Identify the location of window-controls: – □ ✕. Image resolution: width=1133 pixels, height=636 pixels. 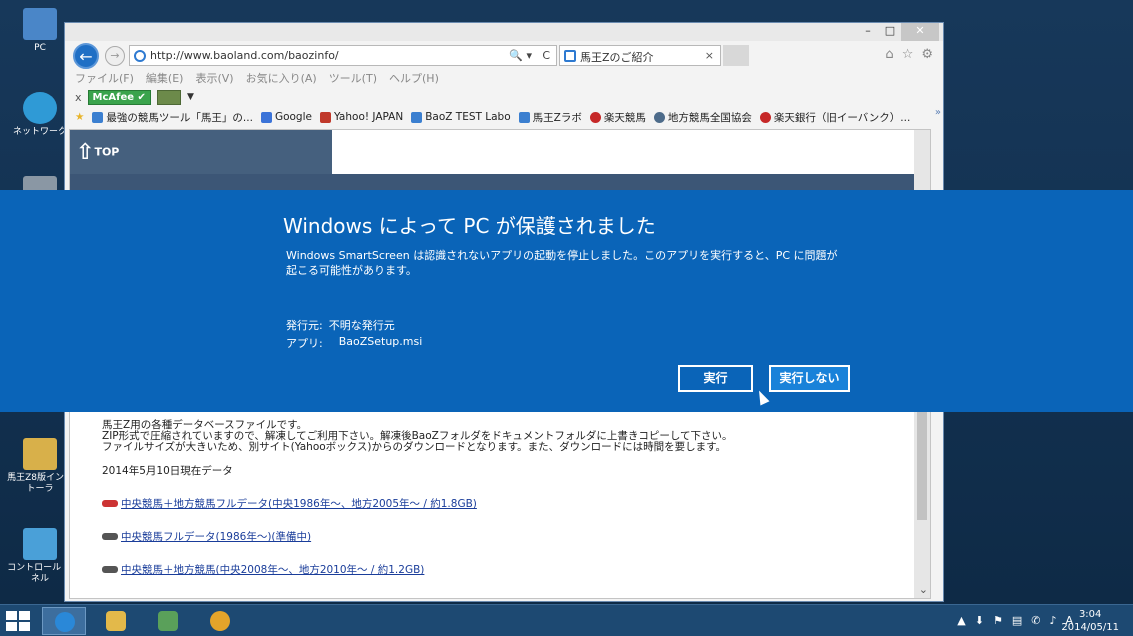
(898, 32).